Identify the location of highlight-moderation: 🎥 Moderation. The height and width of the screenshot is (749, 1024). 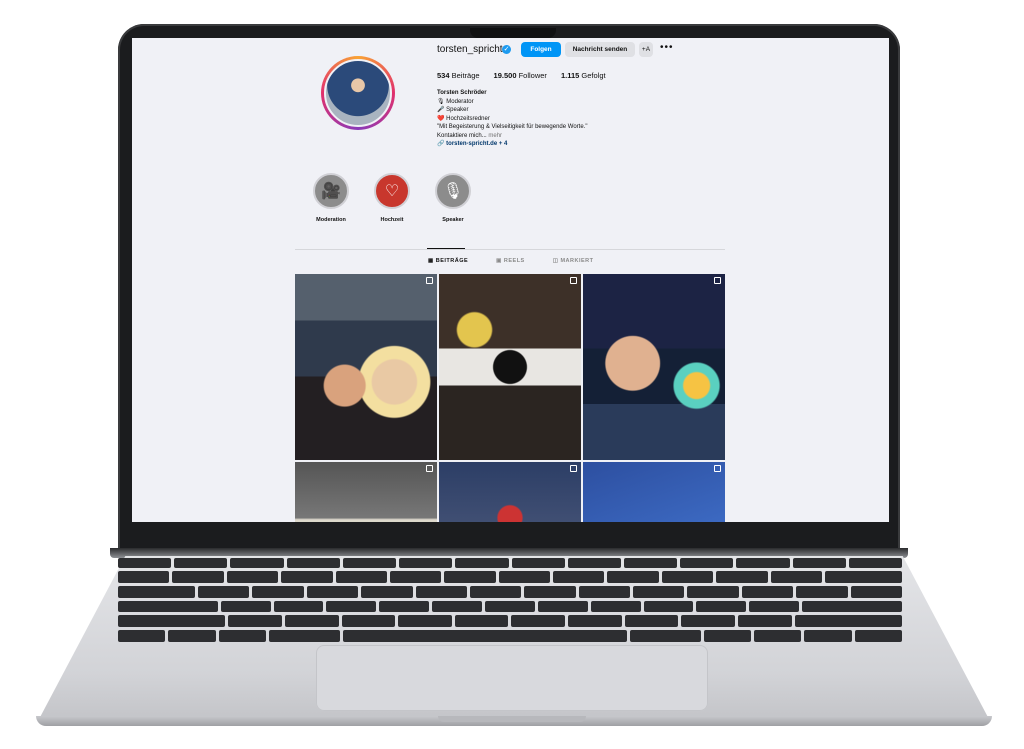
(331, 198).